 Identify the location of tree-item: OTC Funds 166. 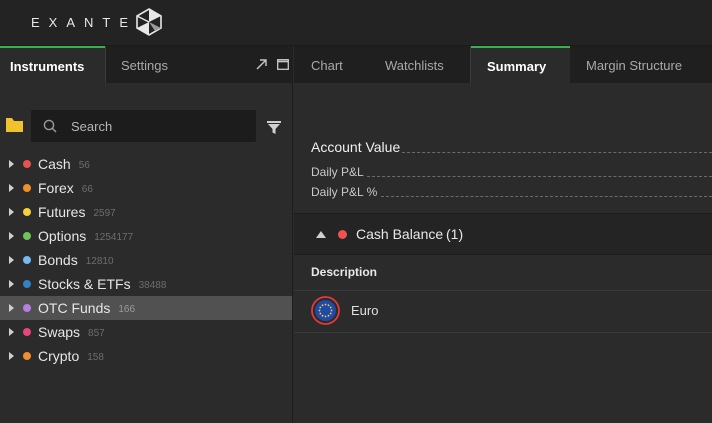
(146, 308).